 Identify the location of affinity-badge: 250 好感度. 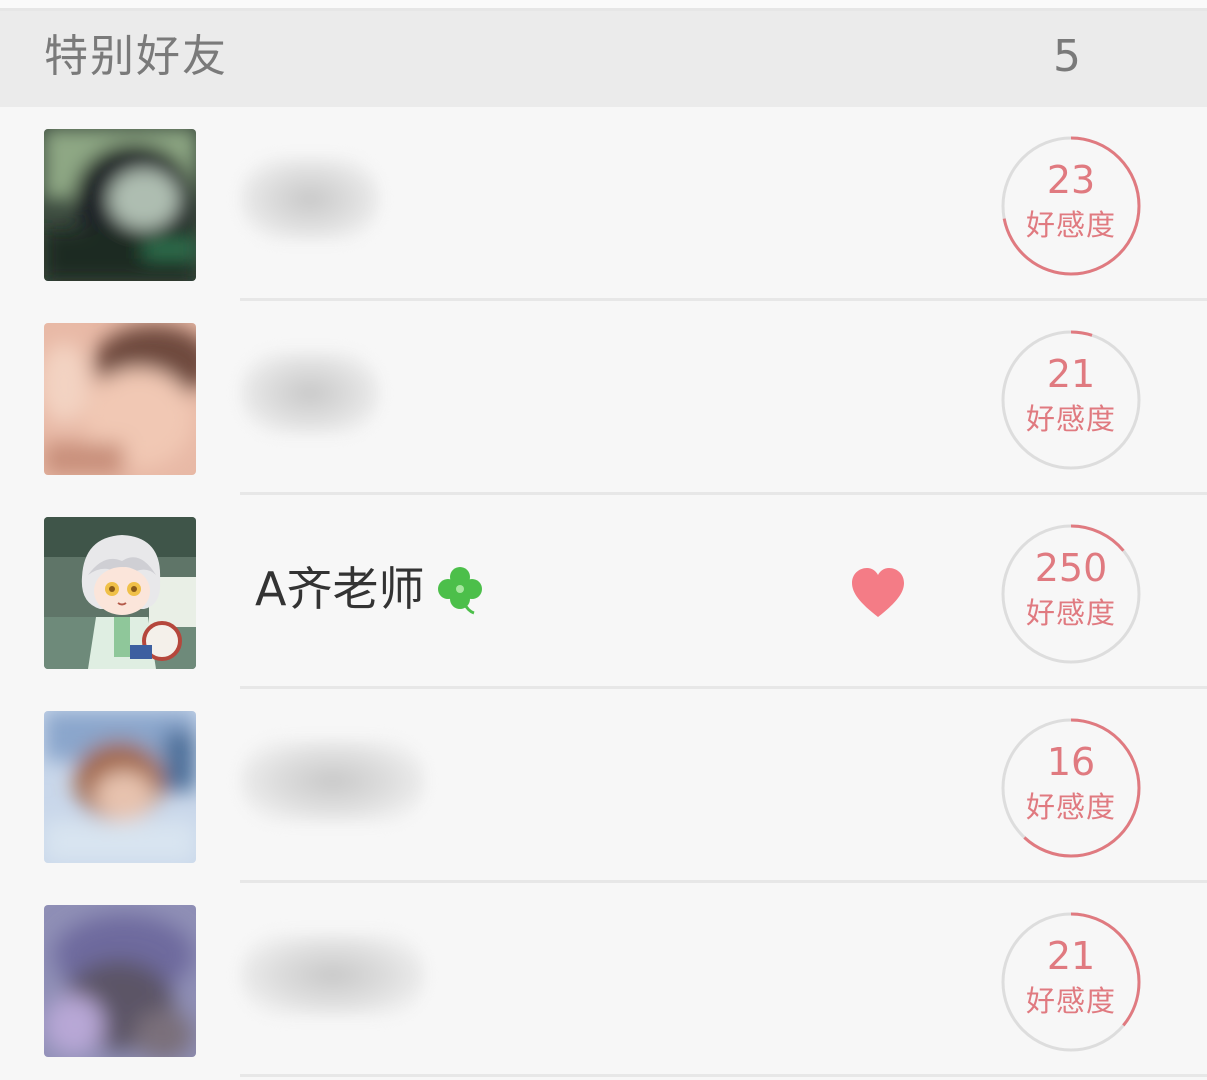
(1071, 594).